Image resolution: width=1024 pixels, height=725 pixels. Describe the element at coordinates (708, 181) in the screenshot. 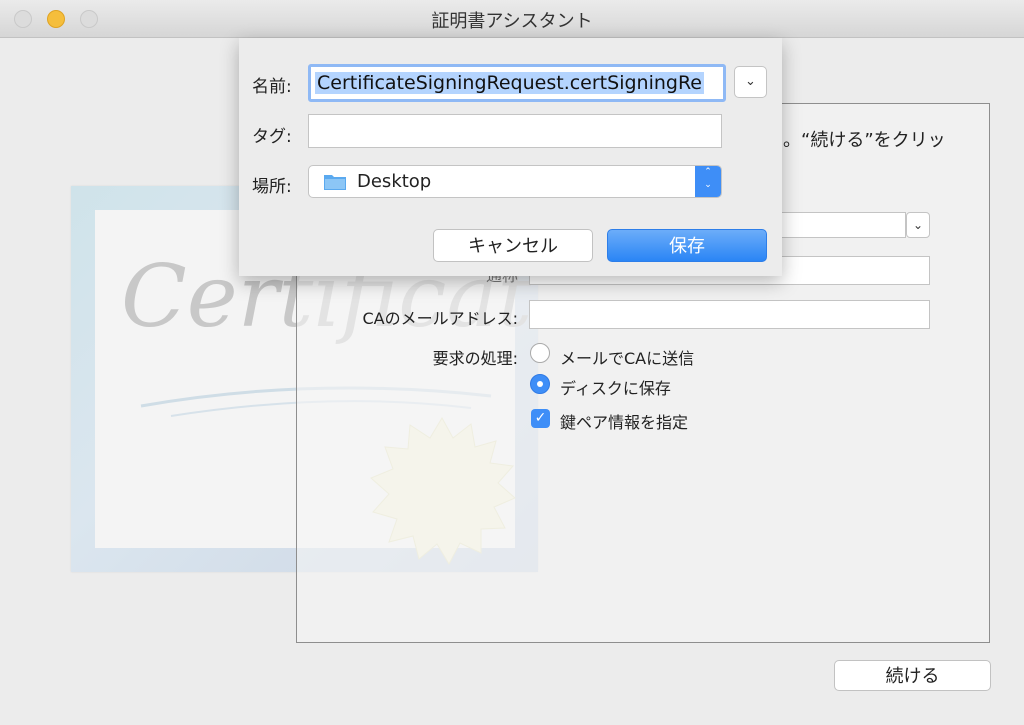

I see `up-down-arrows-icon: ⌃ ⌄` at that location.